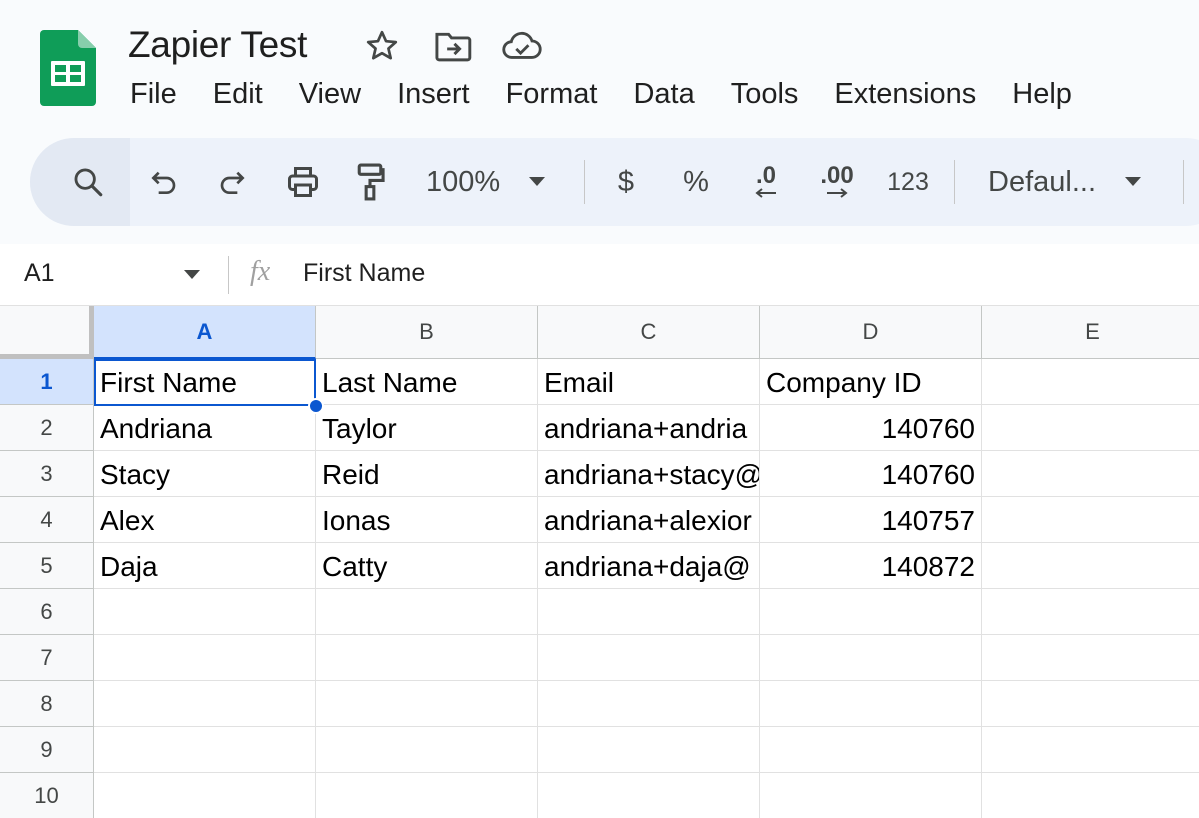 Image resolution: width=1199 pixels, height=818 pixels. Describe the element at coordinates (303, 182) in the screenshot. I see `print-icon` at that location.